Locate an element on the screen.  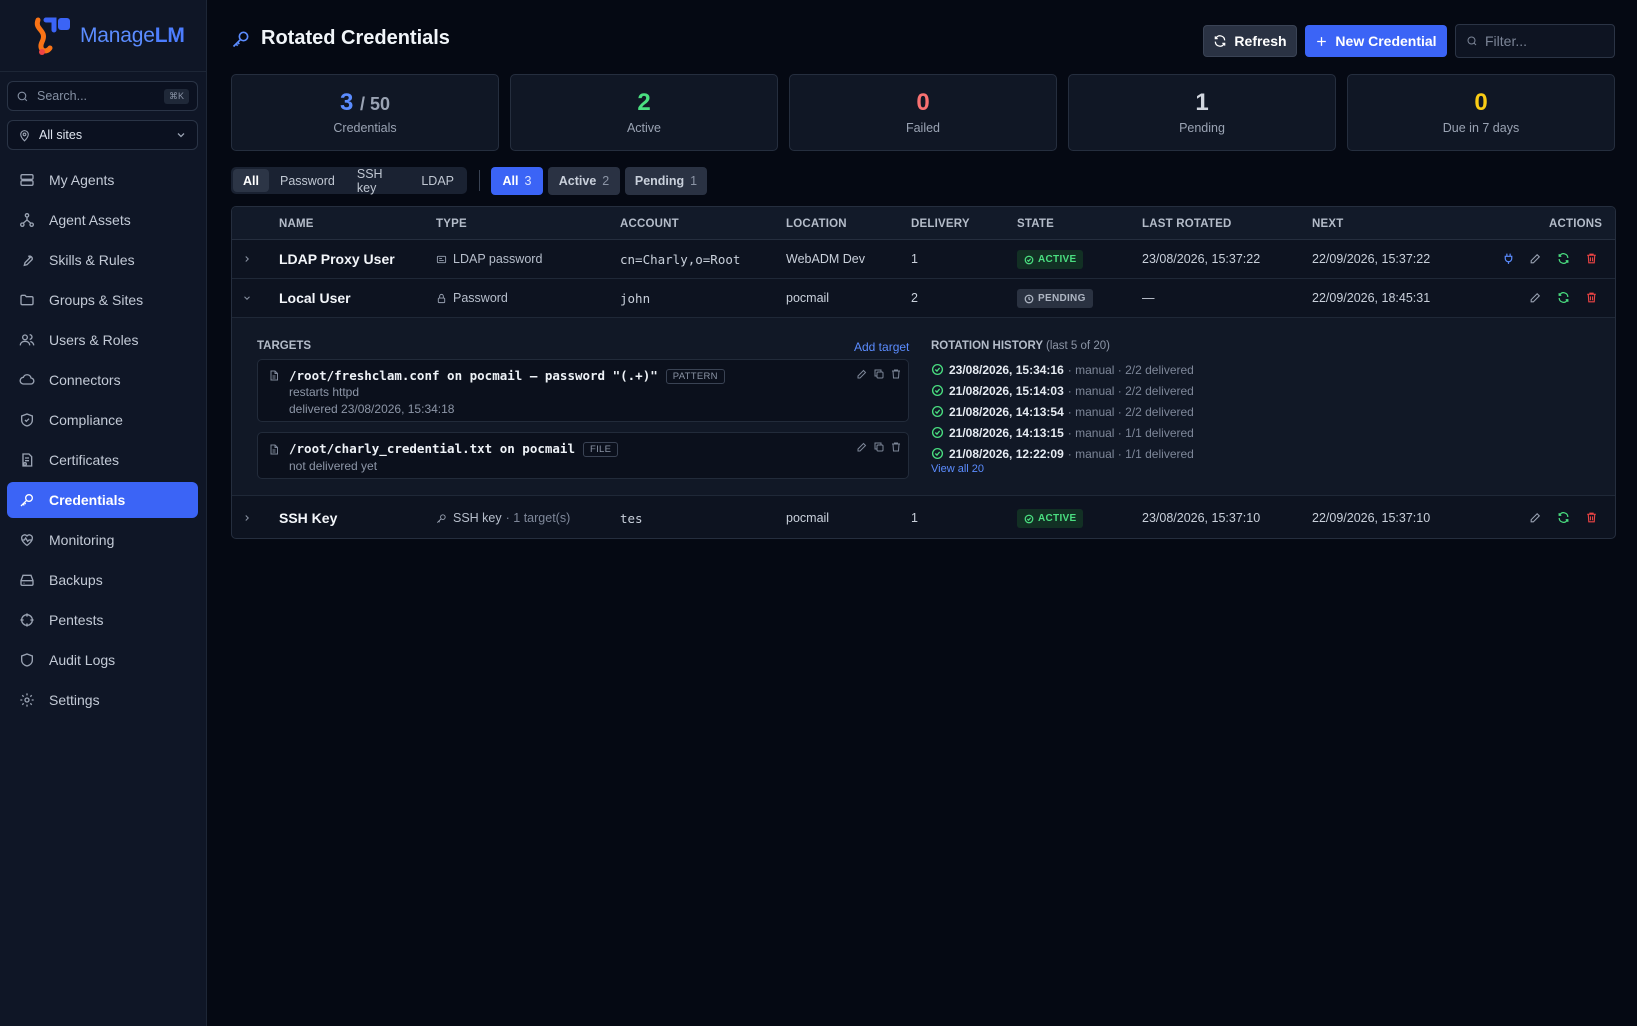
crosshair-icon is located at coordinates (27, 620).